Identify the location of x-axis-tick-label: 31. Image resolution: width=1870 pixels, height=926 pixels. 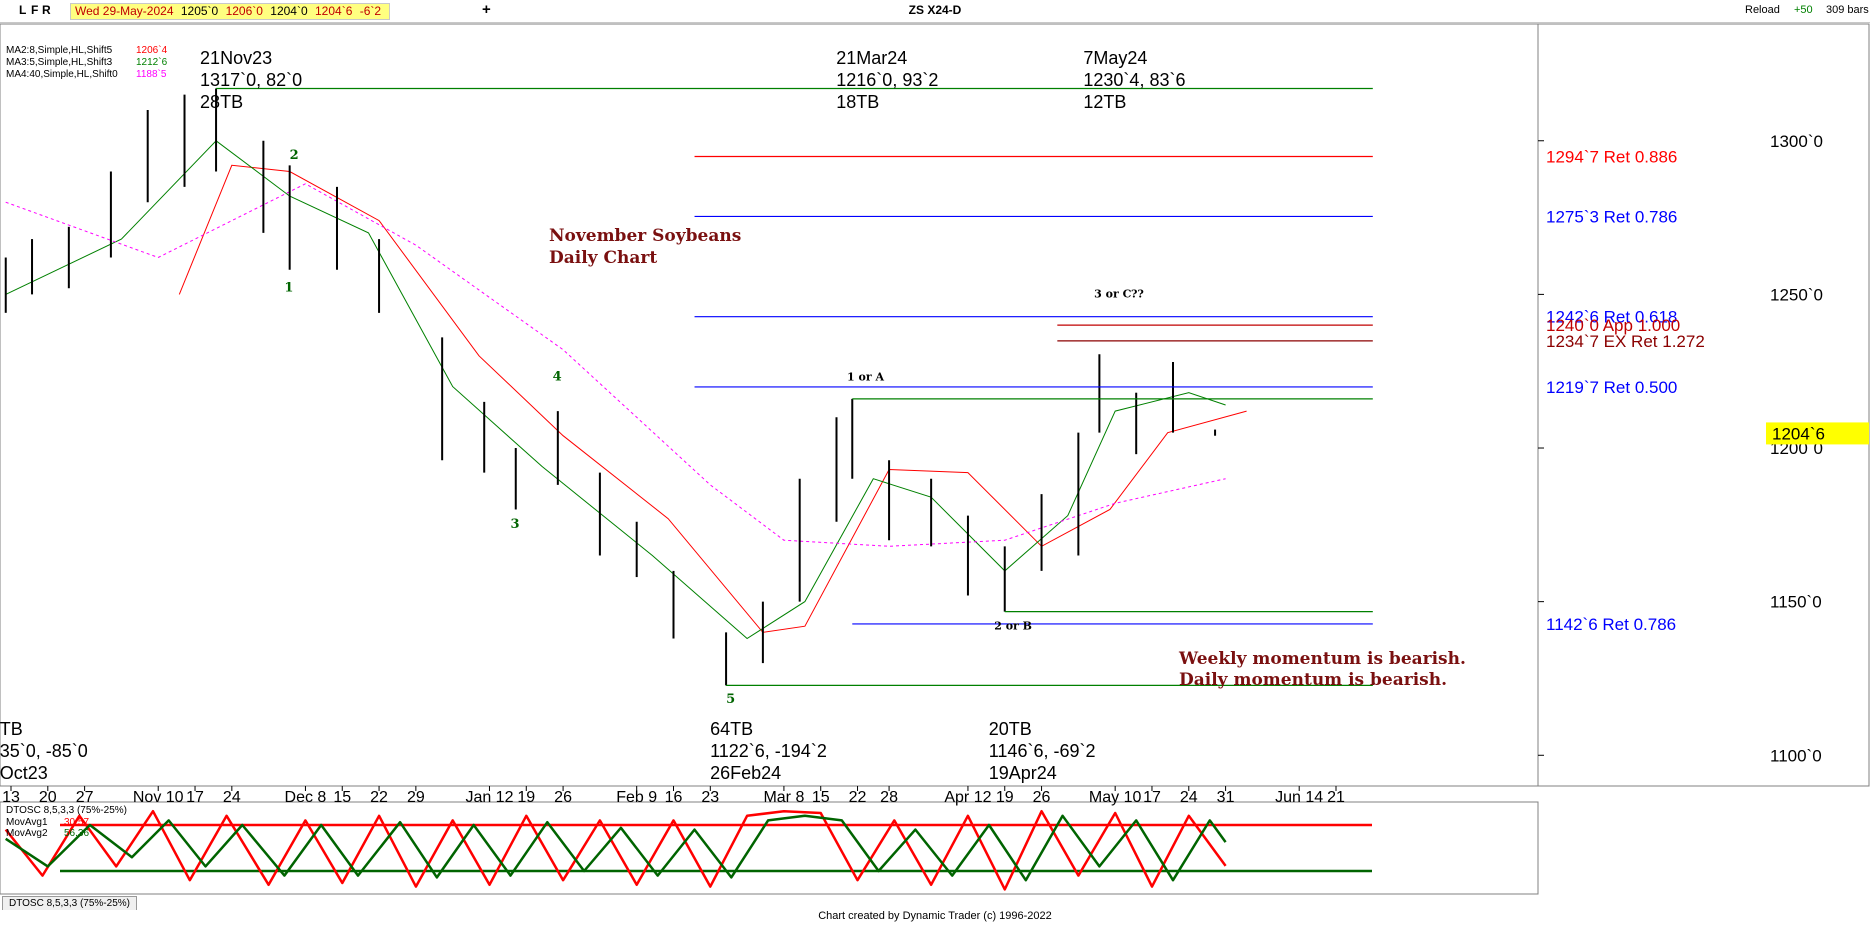
(1226, 797).